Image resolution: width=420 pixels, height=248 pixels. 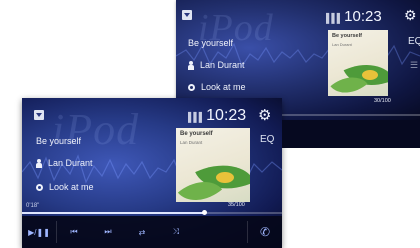 I want to click on shuffle-button: ⤨, so click(x=176, y=232).